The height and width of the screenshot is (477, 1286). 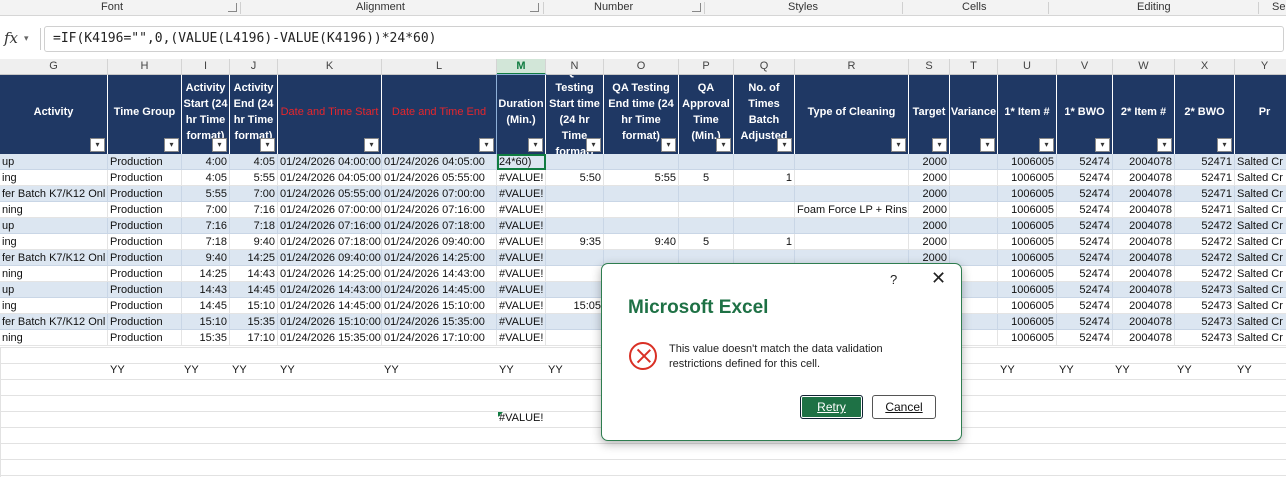 What do you see at coordinates (330, 258) in the screenshot?
I see `cell-k: 01/24/2026 09:40:00` at bounding box center [330, 258].